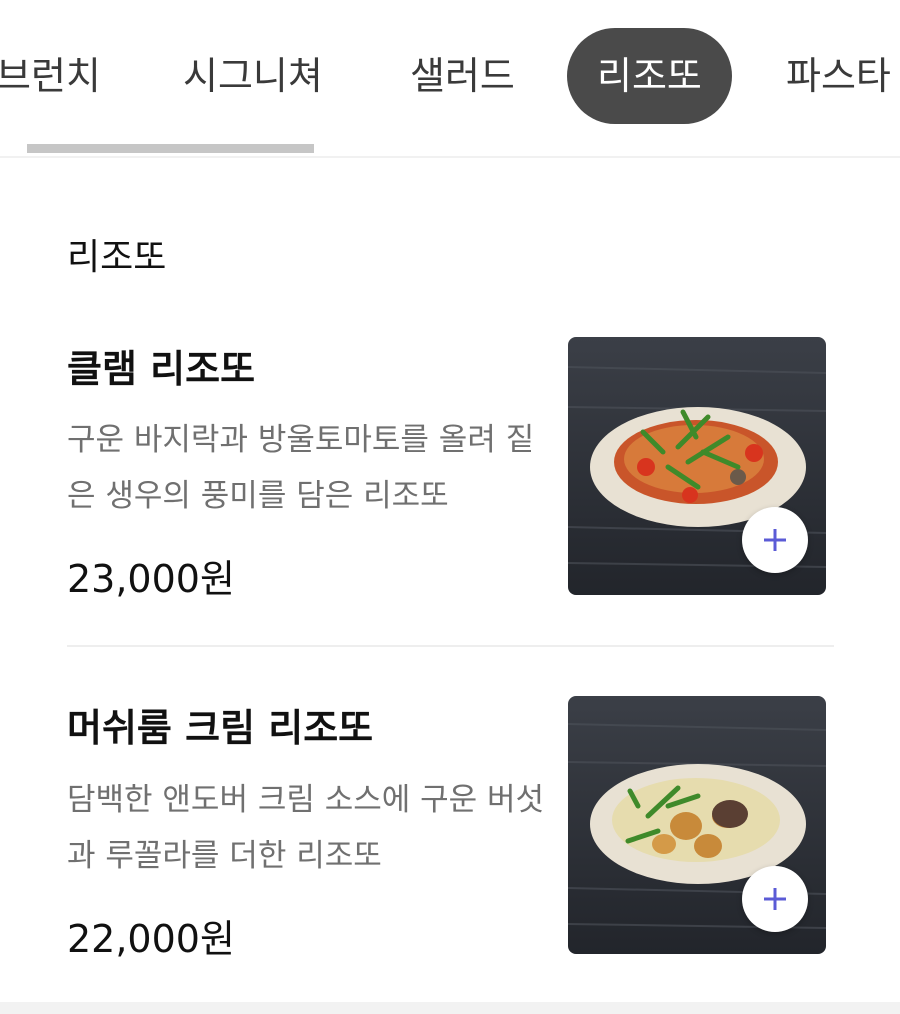 The image size is (900, 1014). I want to click on bottom-section-separator, so click(450, 1008).